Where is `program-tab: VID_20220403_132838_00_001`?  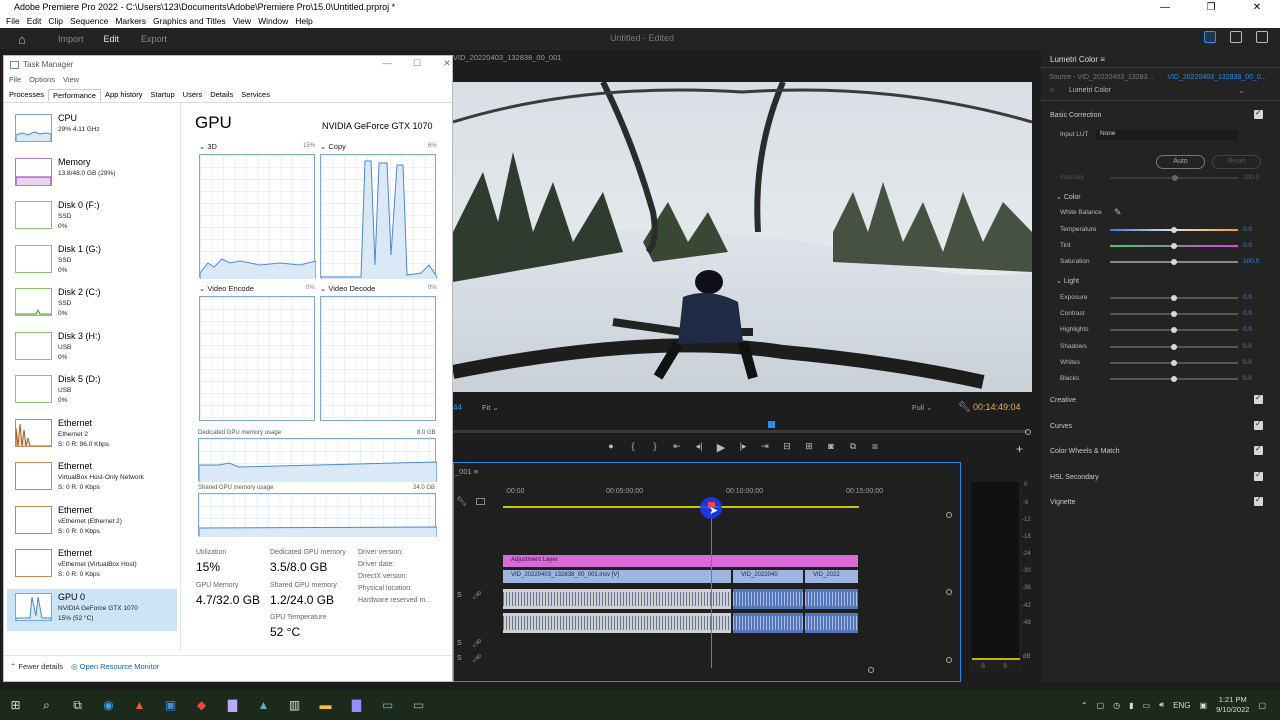 program-tab: VID_20220403_132838_00_001 is located at coordinates (507, 57).